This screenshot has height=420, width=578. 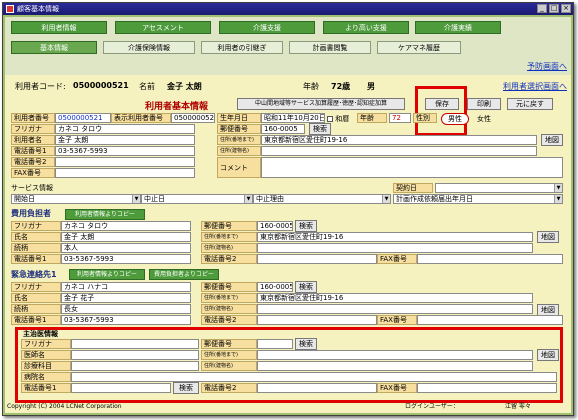 I want to click on em-rel: 長女, so click(x=126, y=309).